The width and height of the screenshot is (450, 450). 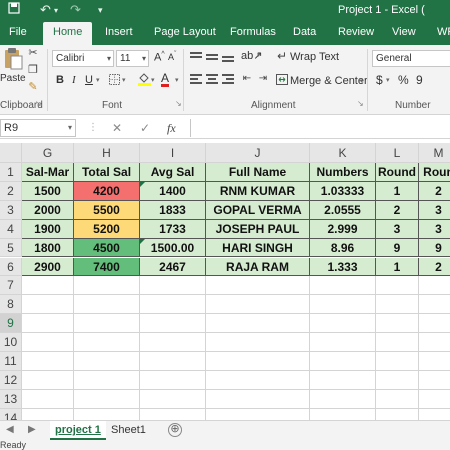 I want to click on merge-dropdown-icon: ▾, so click(x=362, y=81).